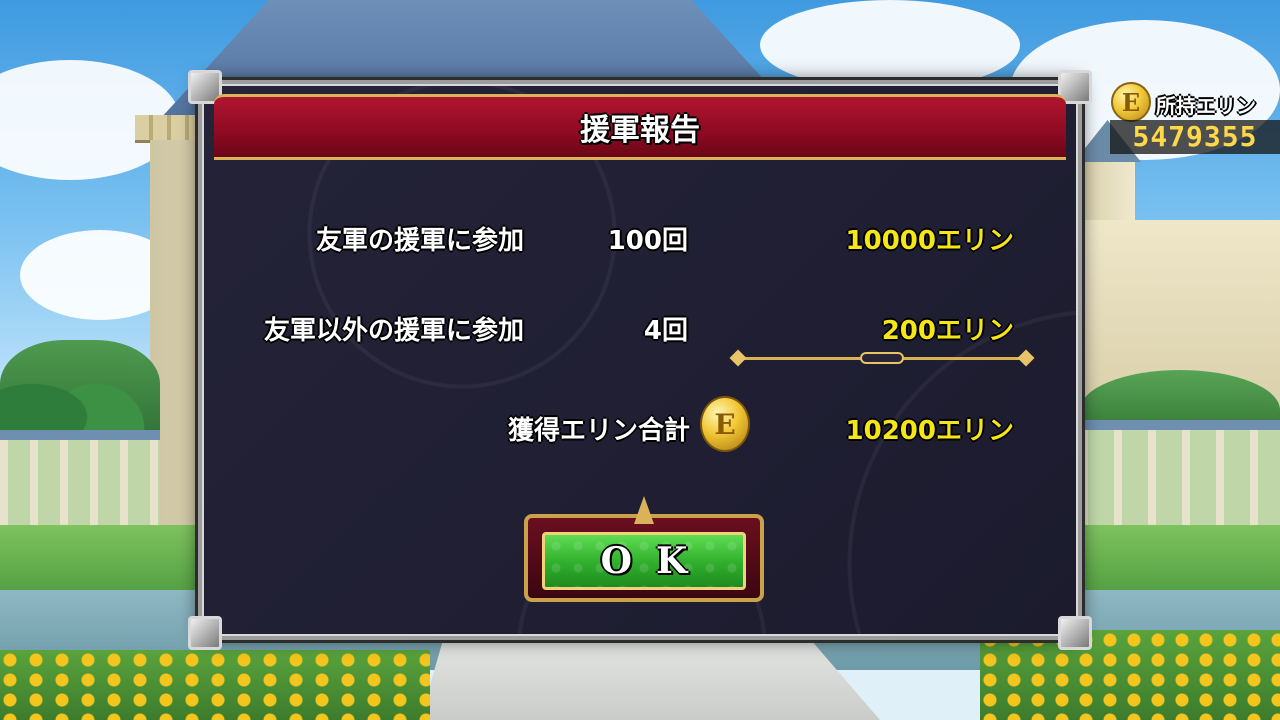 Image resolution: width=1280 pixels, height=720 pixels. Describe the element at coordinates (598, 431) in the screenshot. I see `total-label: 獲得エリン合計` at that location.